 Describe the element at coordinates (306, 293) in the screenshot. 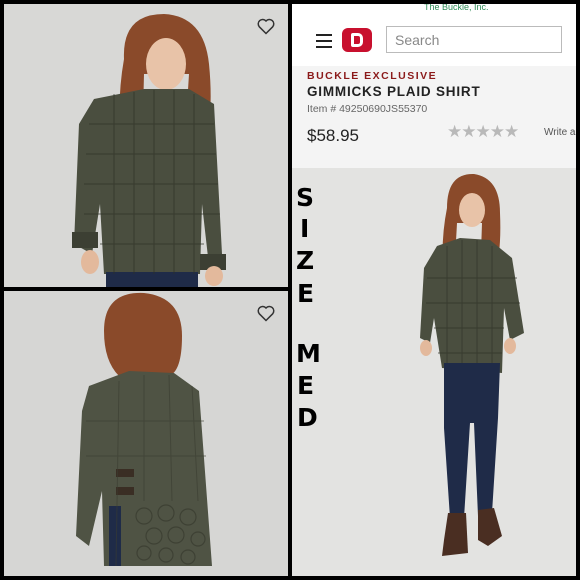

I see `size-letter-e: E` at that location.